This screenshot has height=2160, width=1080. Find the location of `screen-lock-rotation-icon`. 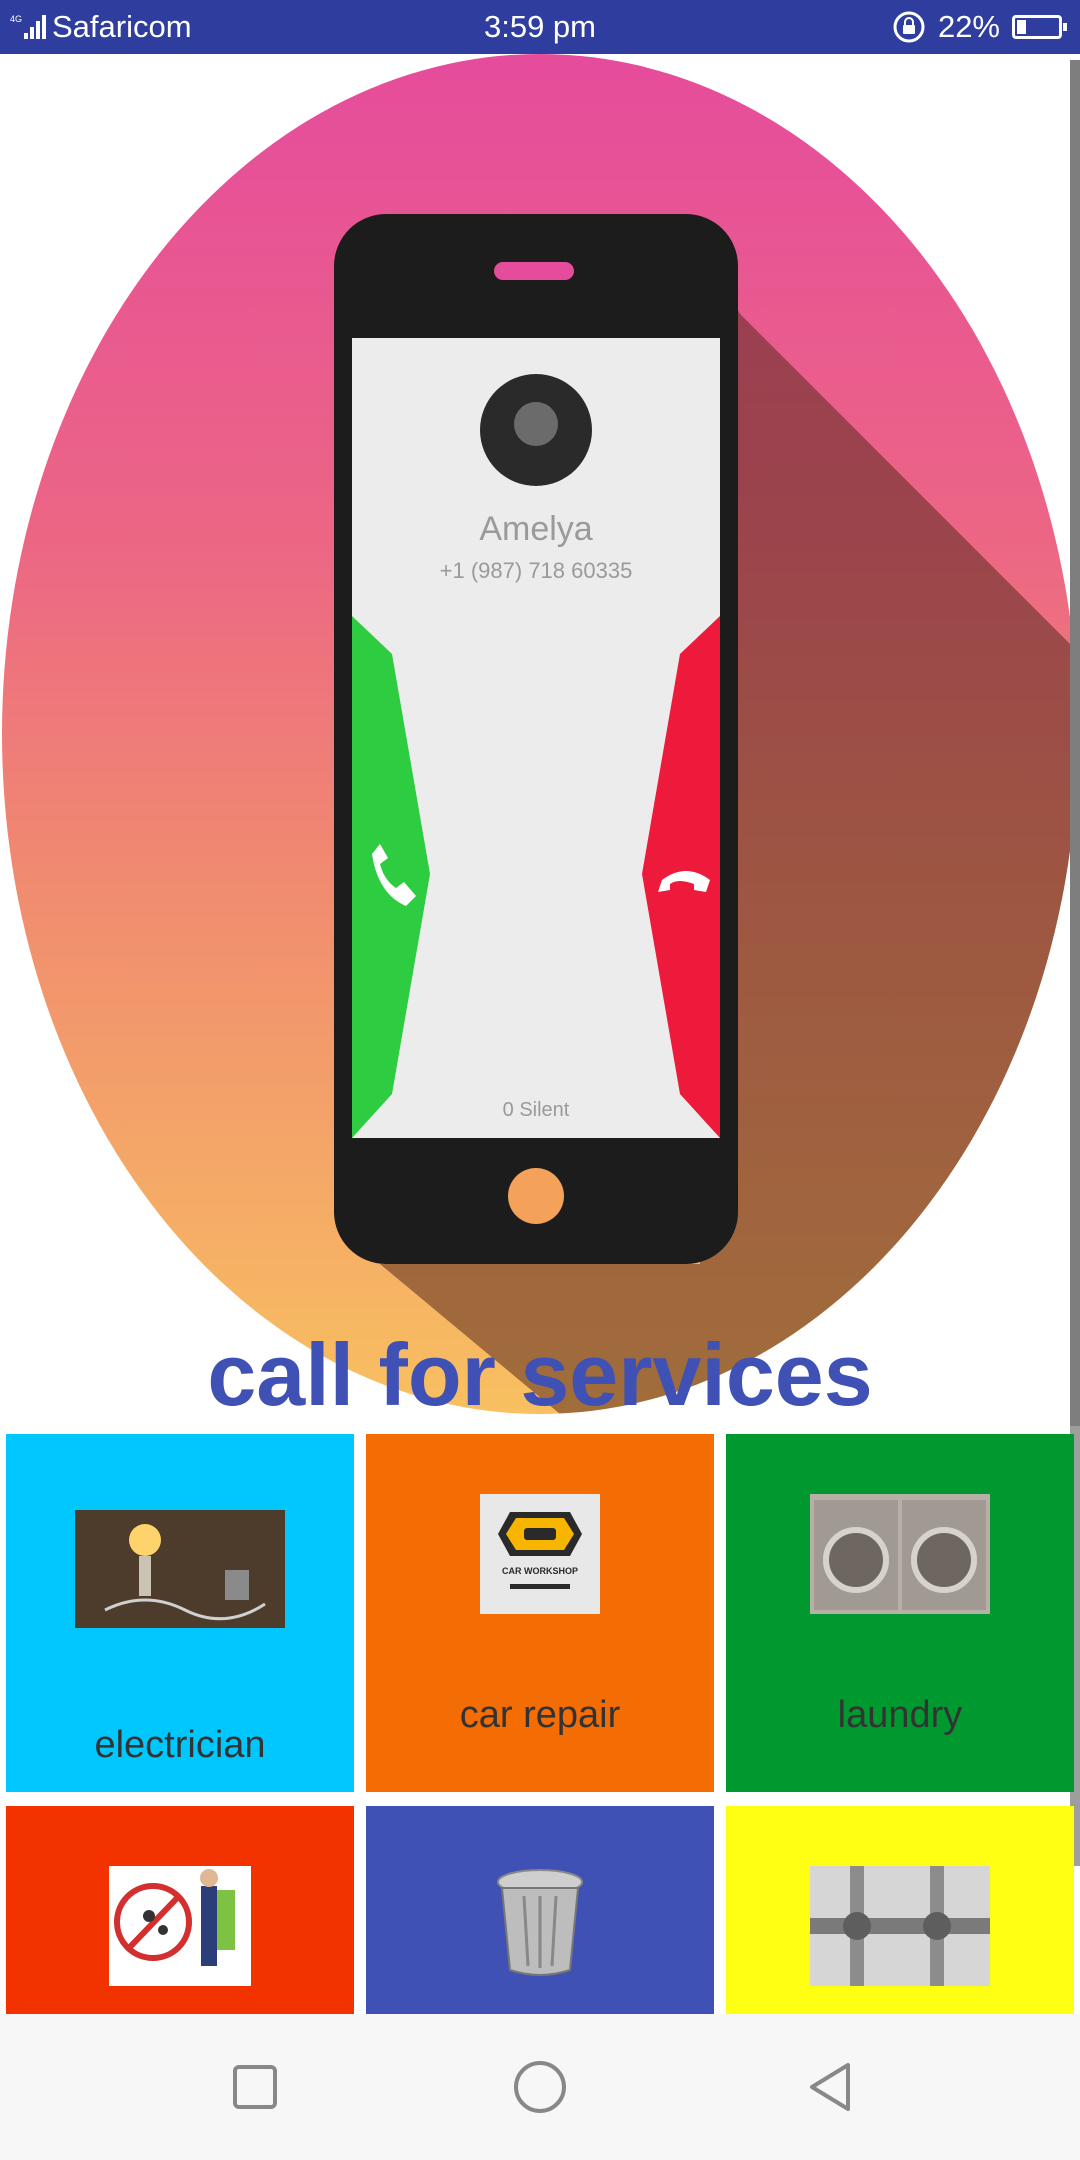

screen-lock-rotation-icon is located at coordinates (909, 27).